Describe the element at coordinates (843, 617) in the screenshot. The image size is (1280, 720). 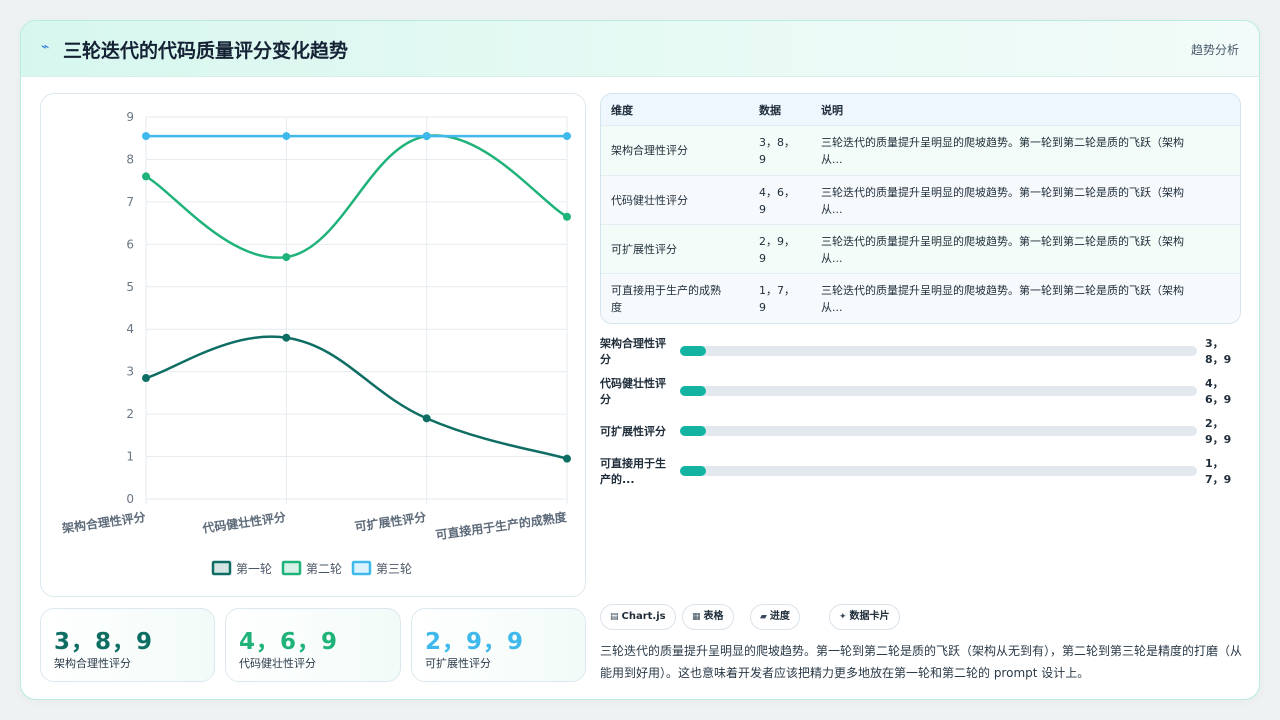
I see `sparkle-icon: ✦` at that location.